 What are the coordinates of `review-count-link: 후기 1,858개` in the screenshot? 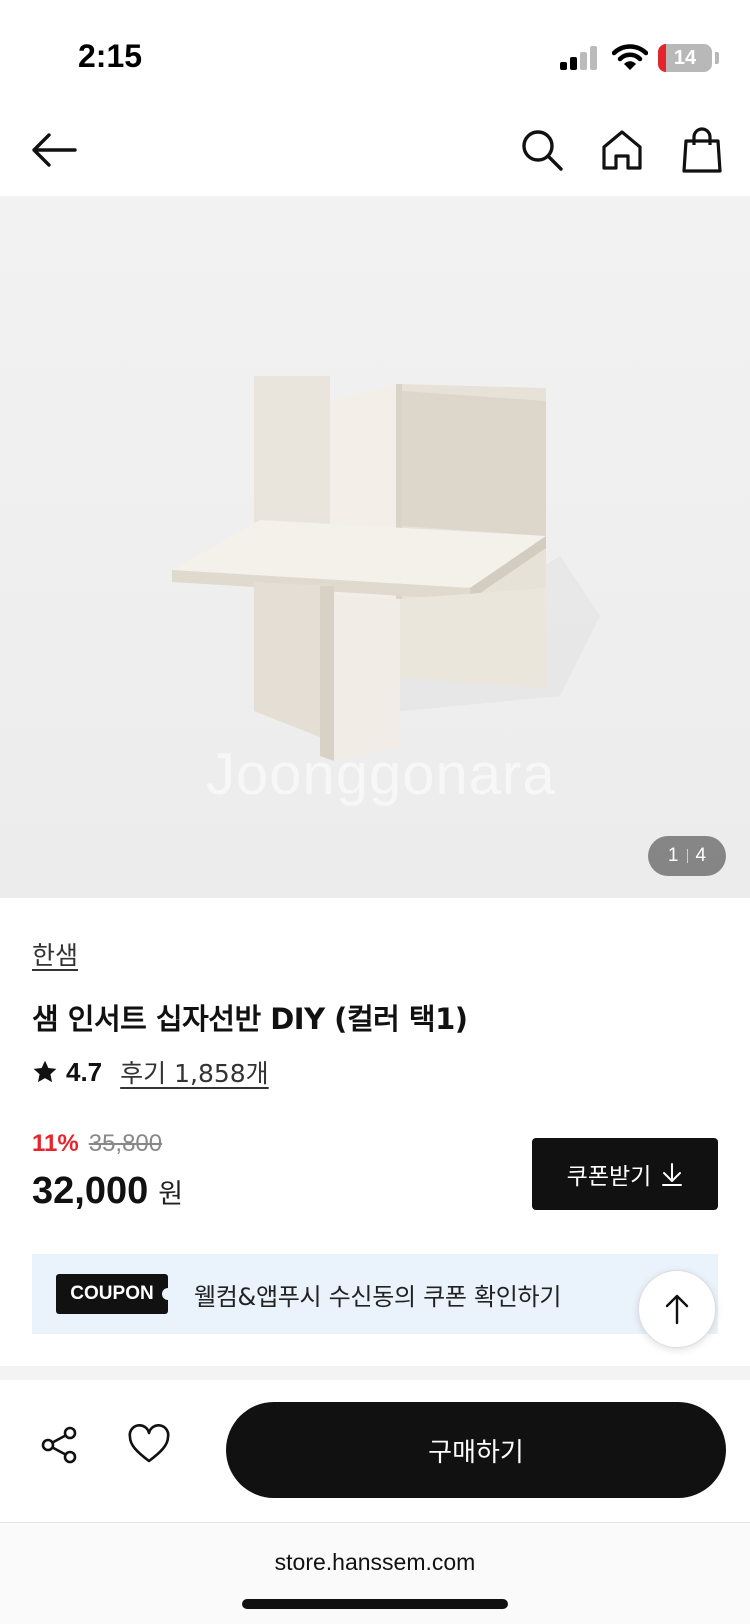 It's located at (194, 1072).